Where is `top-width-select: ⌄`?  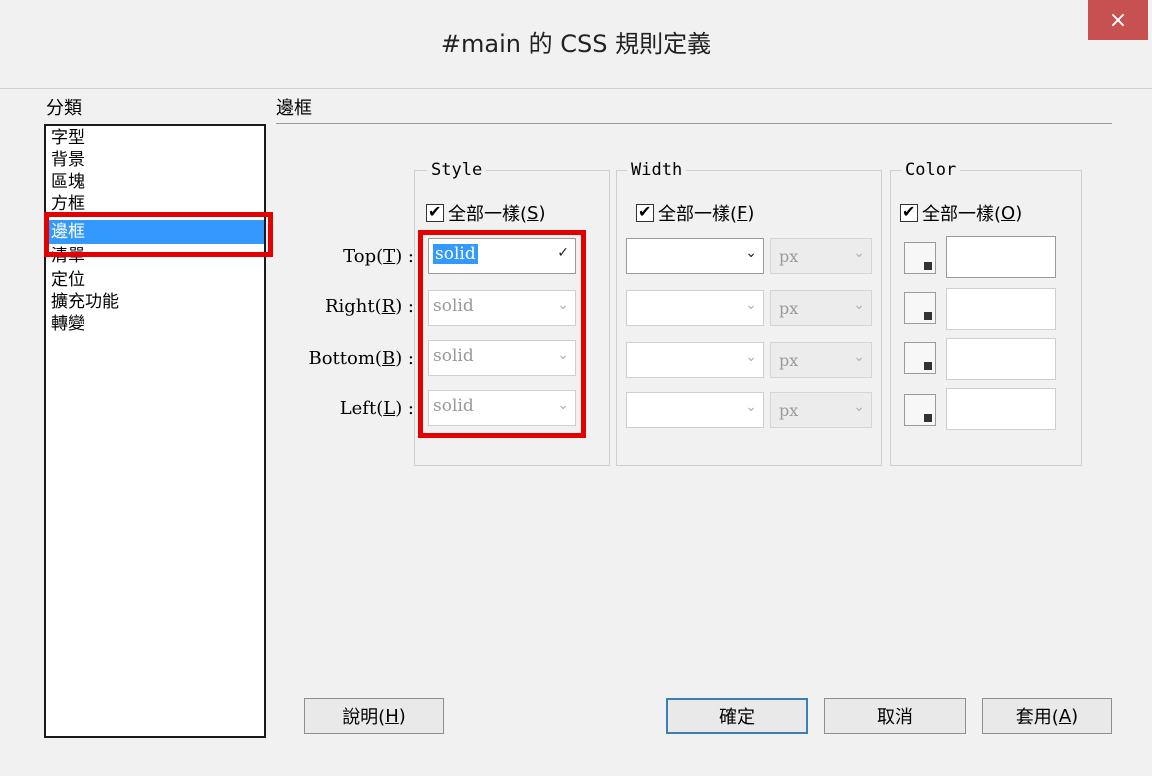 top-width-select: ⌄ is located at coordinates (695, 256).